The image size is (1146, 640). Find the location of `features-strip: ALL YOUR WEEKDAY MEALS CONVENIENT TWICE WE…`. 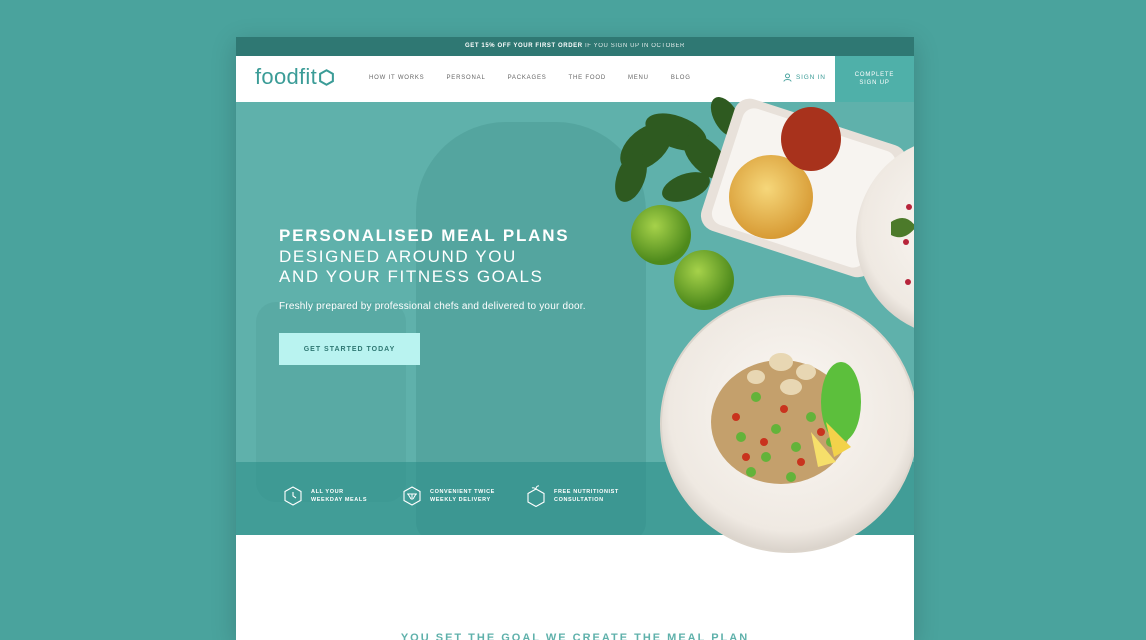

features-strip: ALL YOUR WEEKDAY MEALS CONVENIENT TWICE WE… is located at coordinates (575, 498).